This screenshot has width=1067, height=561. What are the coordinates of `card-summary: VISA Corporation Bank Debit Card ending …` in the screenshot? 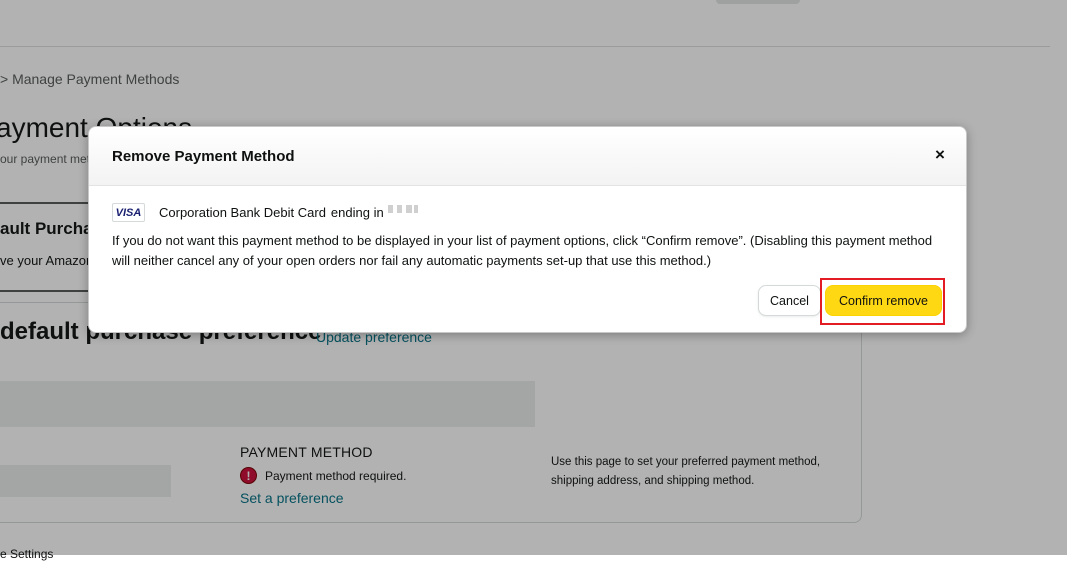 It's located at (265, 212).